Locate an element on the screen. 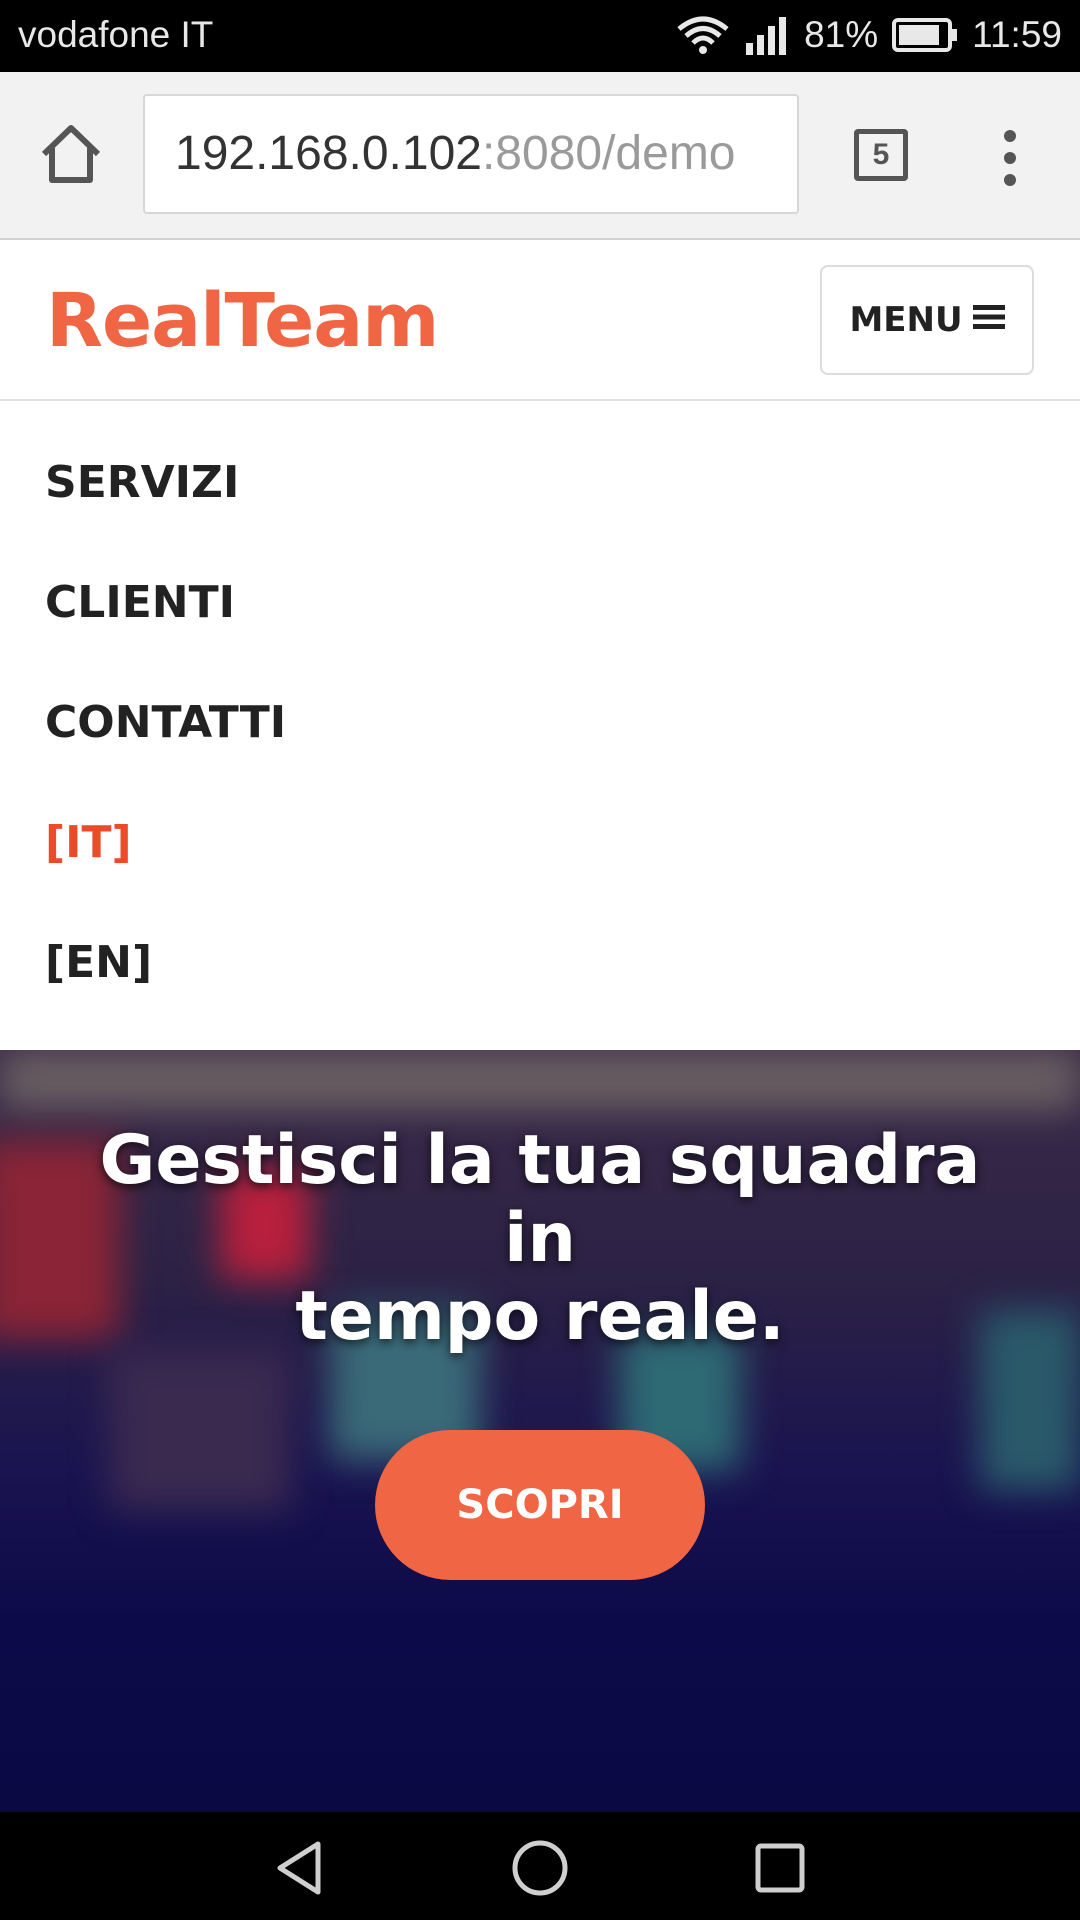 The width and height of the screenshot is (1080, 1920). browser-toolbar: 192.168.0.102:8080/demo 5 is located at coordinates (540, 156).